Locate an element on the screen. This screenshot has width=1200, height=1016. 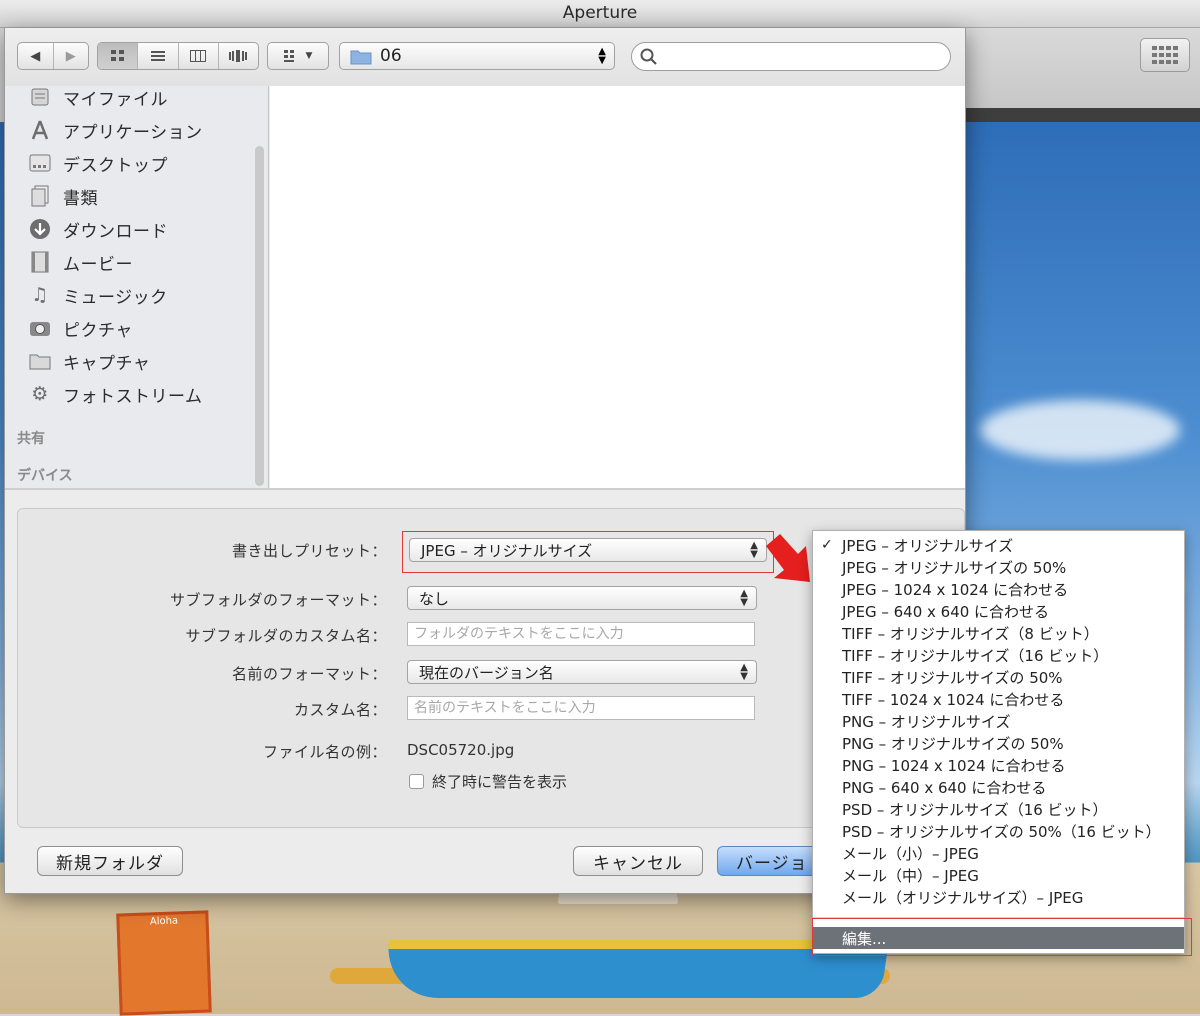
split-divider is located at coordinates (485, 489).